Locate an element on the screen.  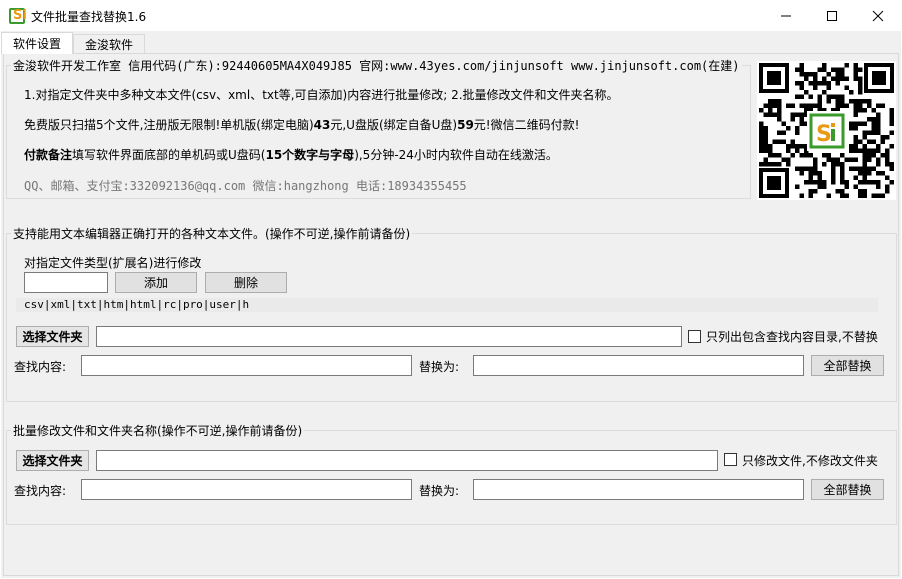
only-files-checkbox is located at coordinates (730, 459).